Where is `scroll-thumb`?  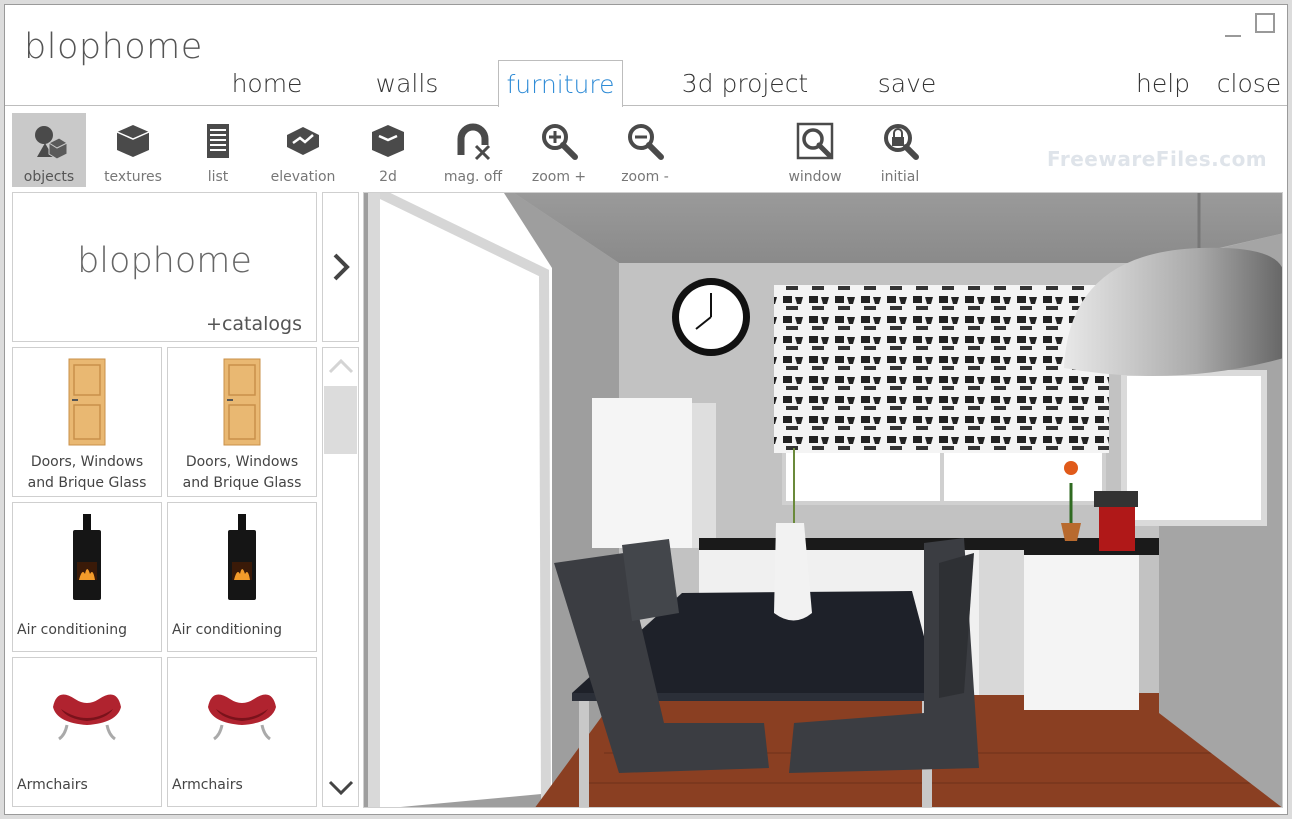
scroll-thumb is located at coordinates (340, 420).